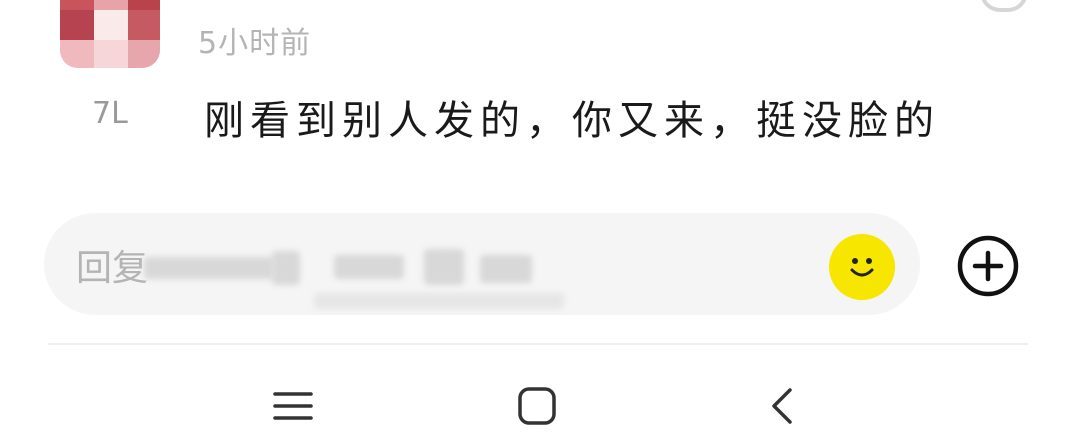 The height and width of the screenshot is (444, 1080). I want to click on nav-home-button, so click(537, 406).